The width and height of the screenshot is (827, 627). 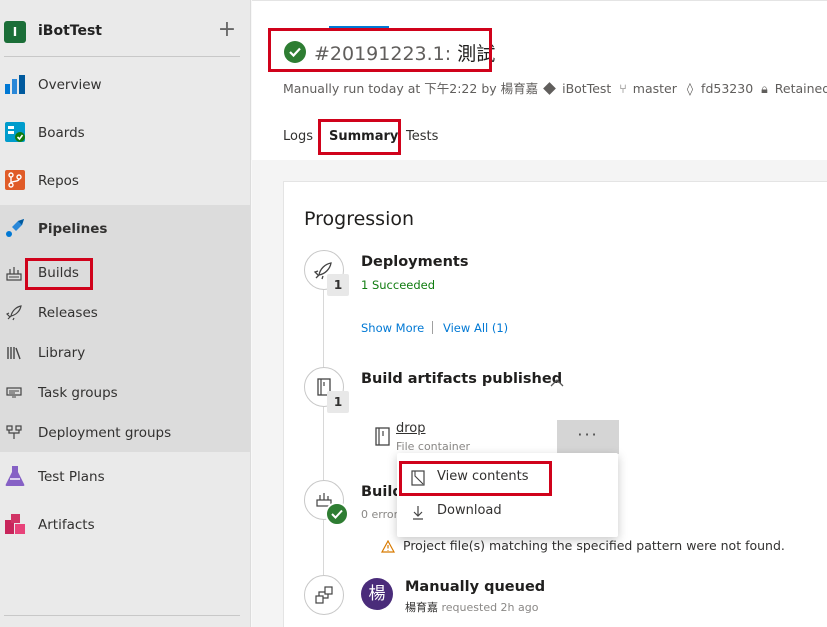 What do you see at coordinates (298, 136) in the screenshot?
I see `tab-logs: Logs` at bounding box center [298, 136].